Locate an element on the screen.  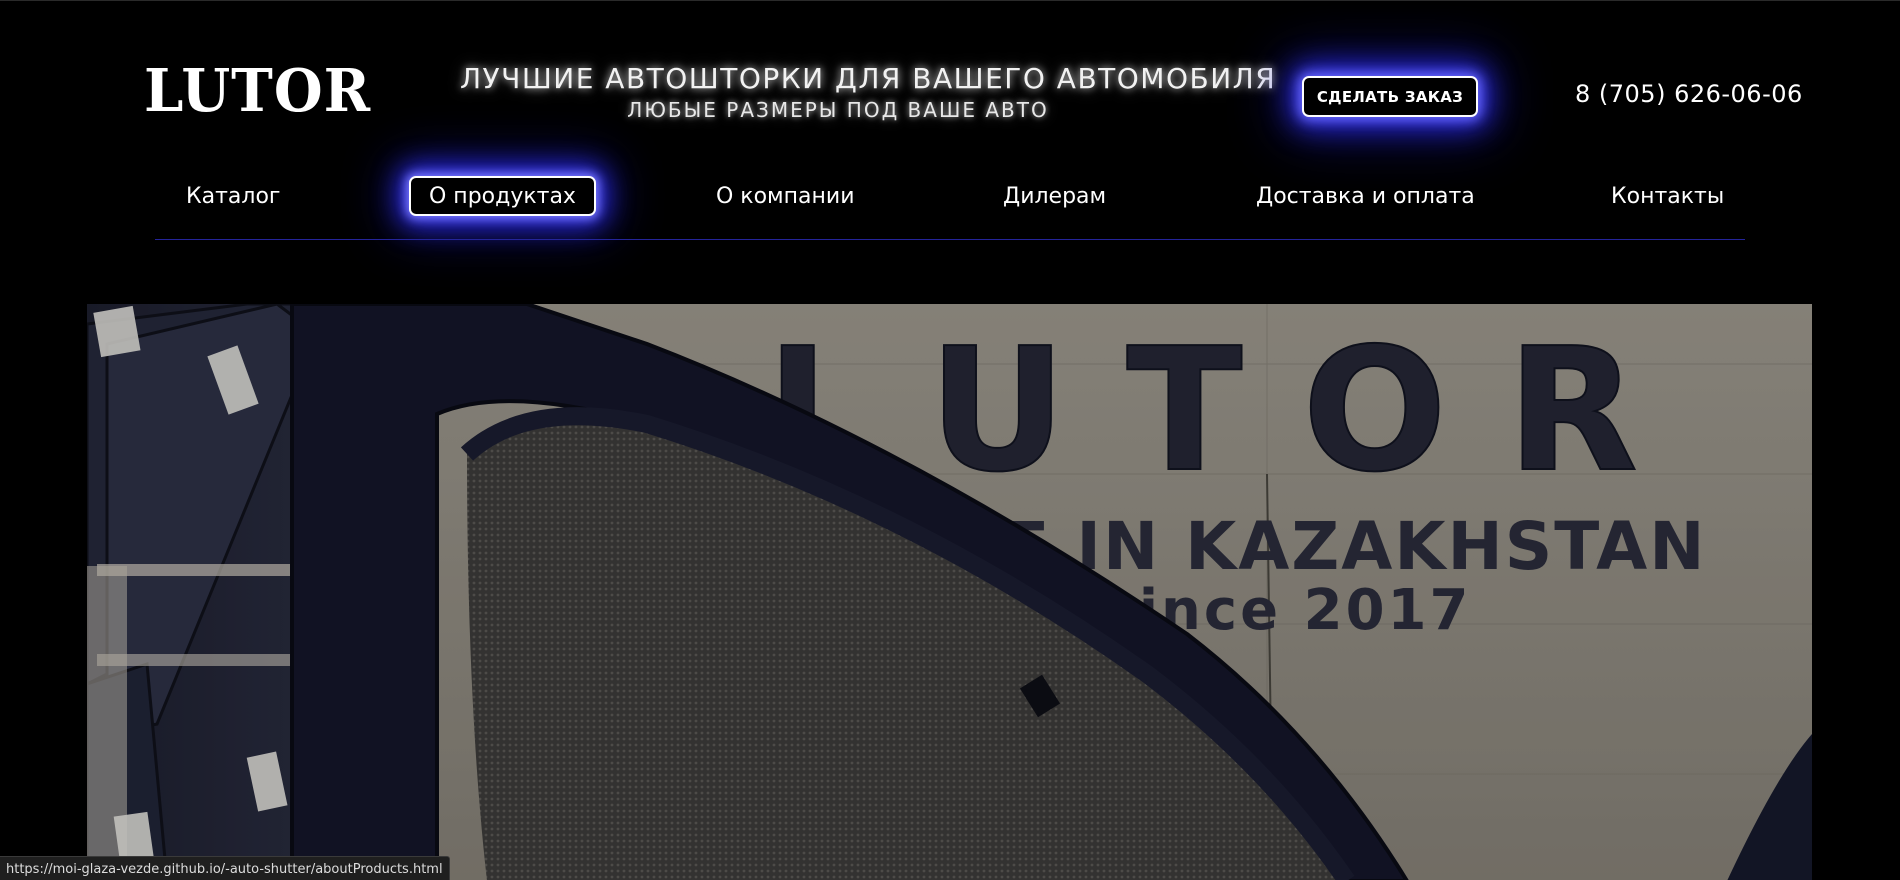
logo: LUTOR is located at coordinates (258, 91).